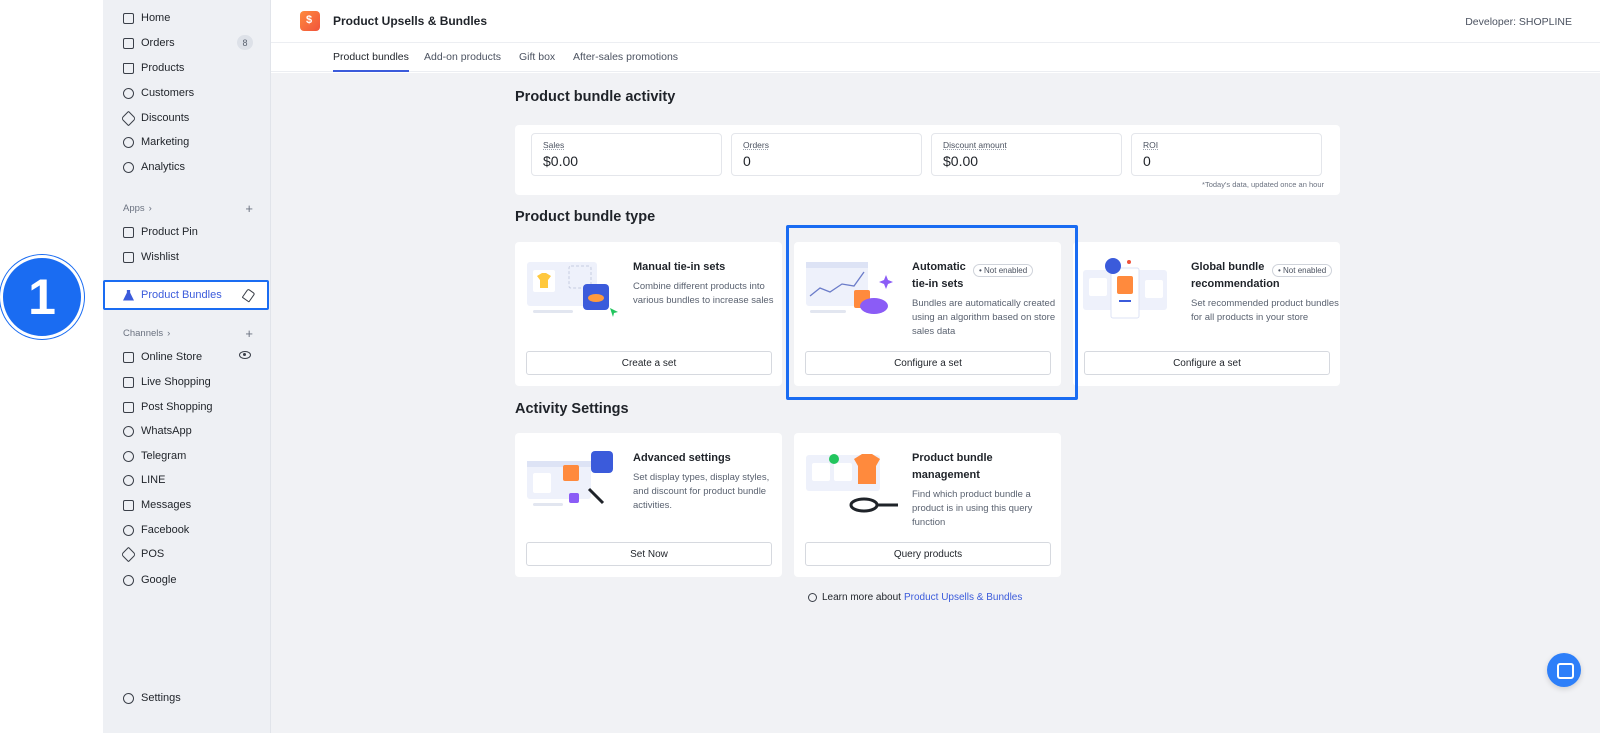  What do you see at coordinates (191, 530) in the screenshot?
I see `sidebar-item-facebook: Facebook` at bounding box center [191, 530].